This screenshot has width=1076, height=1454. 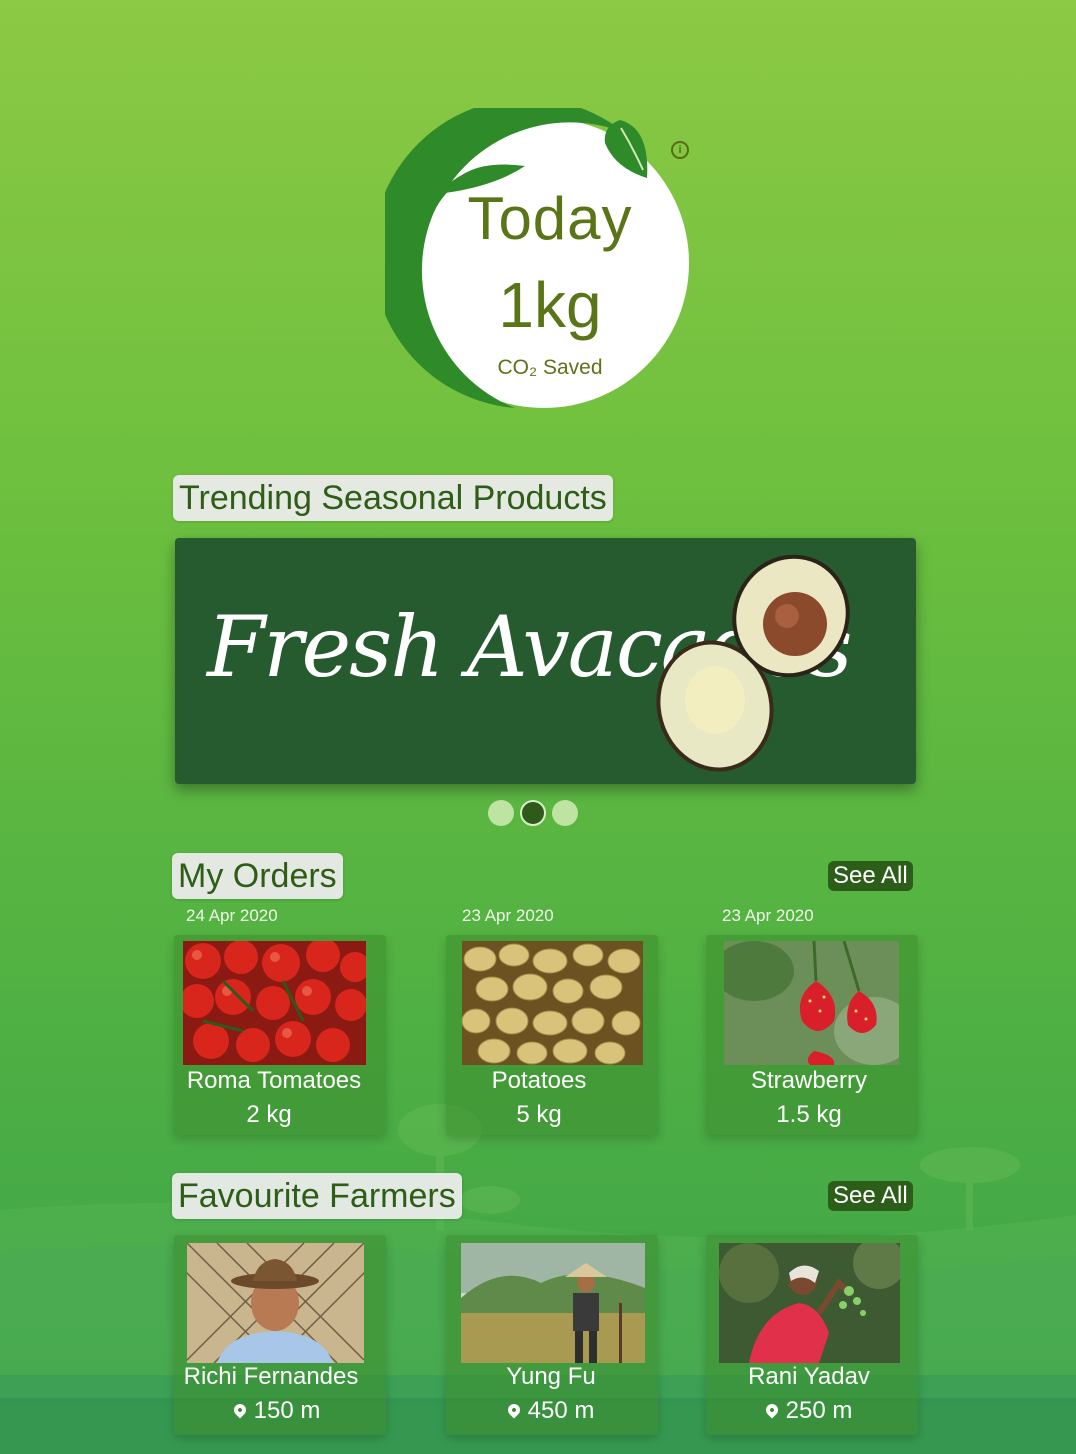 I want to click on farmer-name: Yung Fu, so click(x=551, y=1376).